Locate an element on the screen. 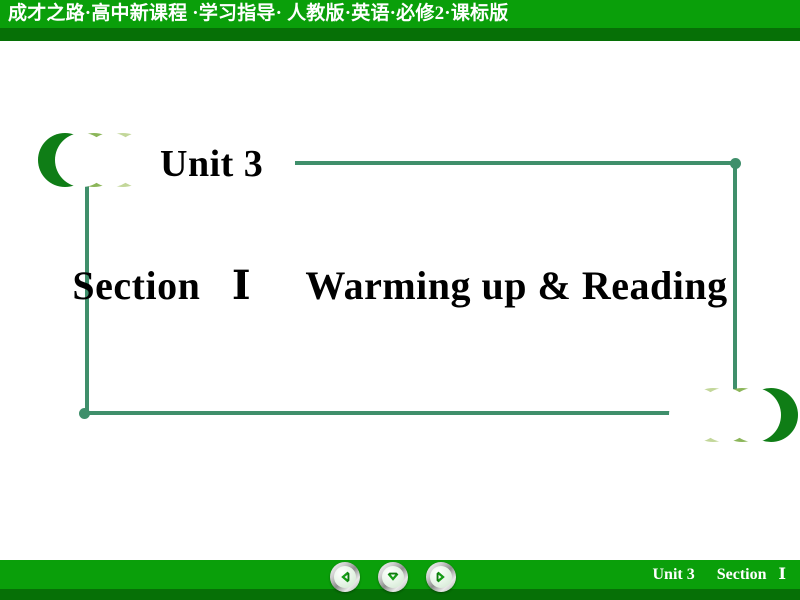  arrow-left-icon is located at coordinates (345, 577).